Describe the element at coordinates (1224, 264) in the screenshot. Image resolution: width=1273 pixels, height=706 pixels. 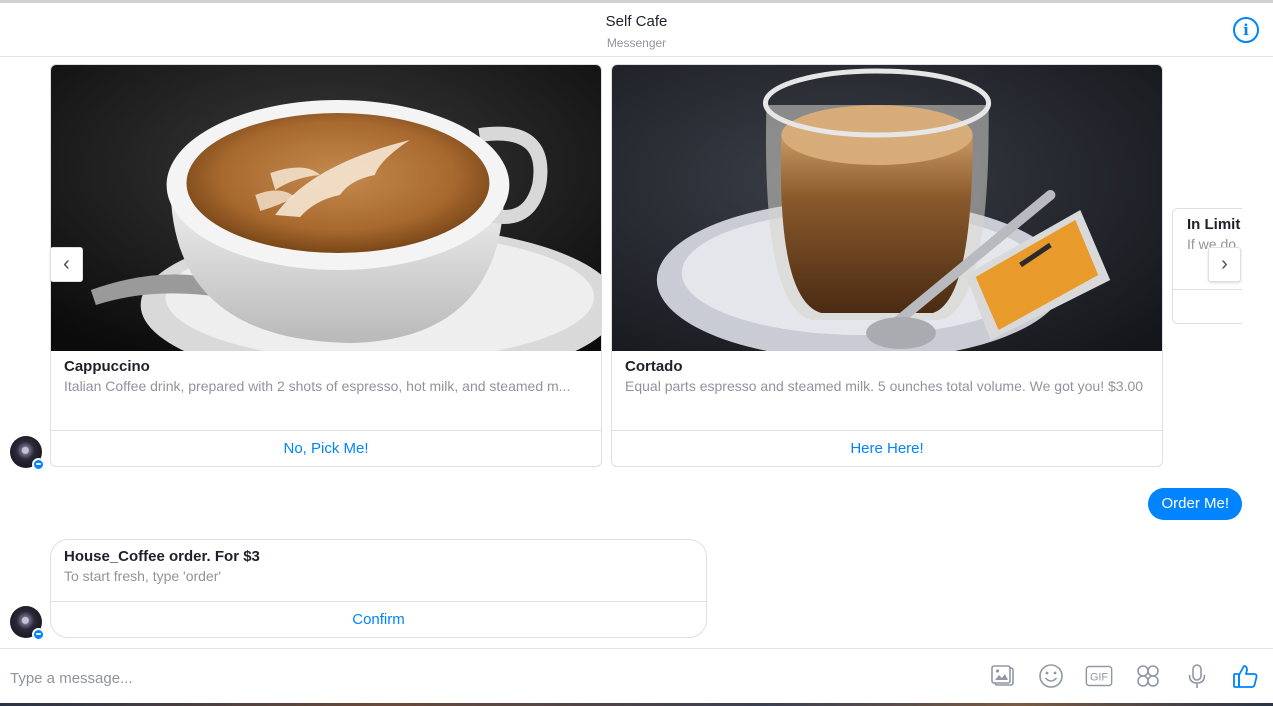
I see `chevron-right-icon: ›` at that location.